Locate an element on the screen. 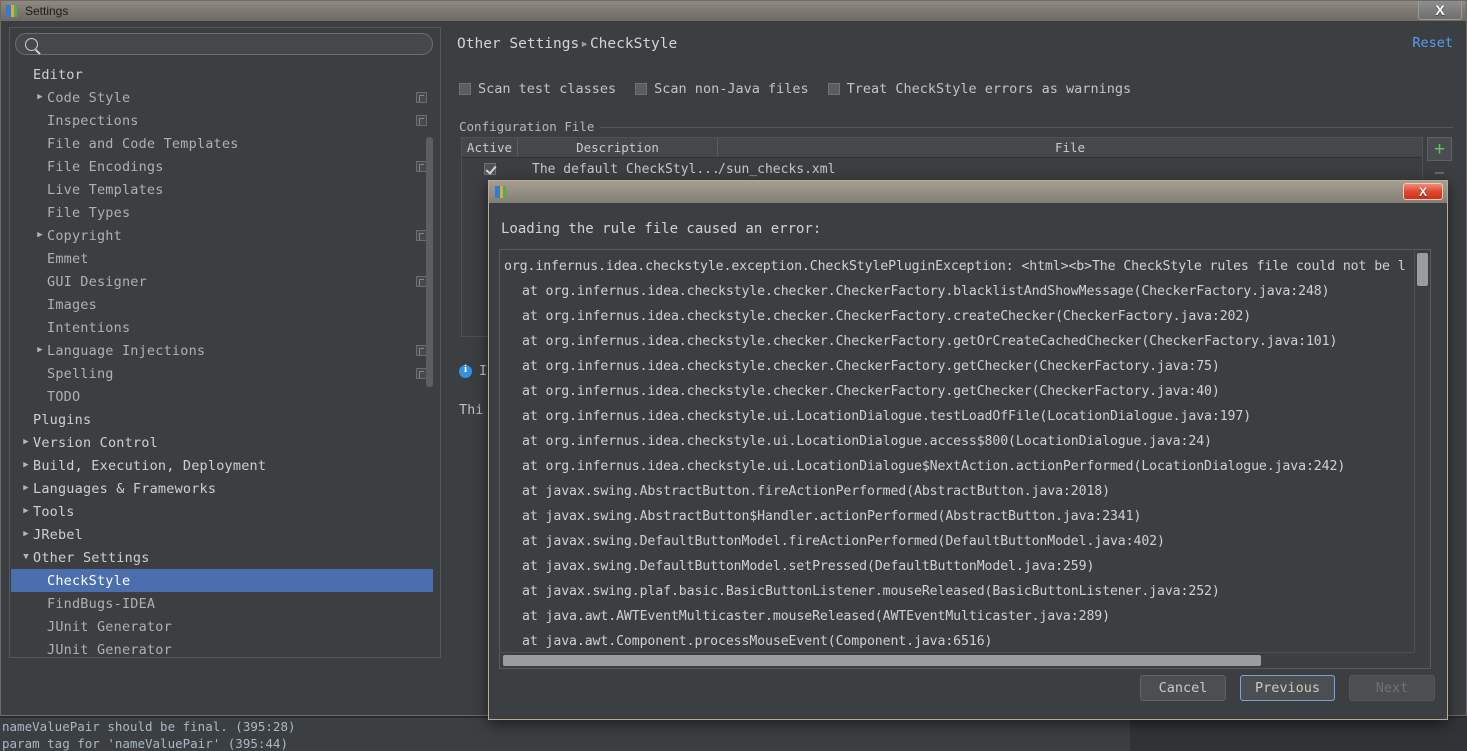  sidebar-item-code-style: ▶ Code Style is located at coordinates (222, 97).